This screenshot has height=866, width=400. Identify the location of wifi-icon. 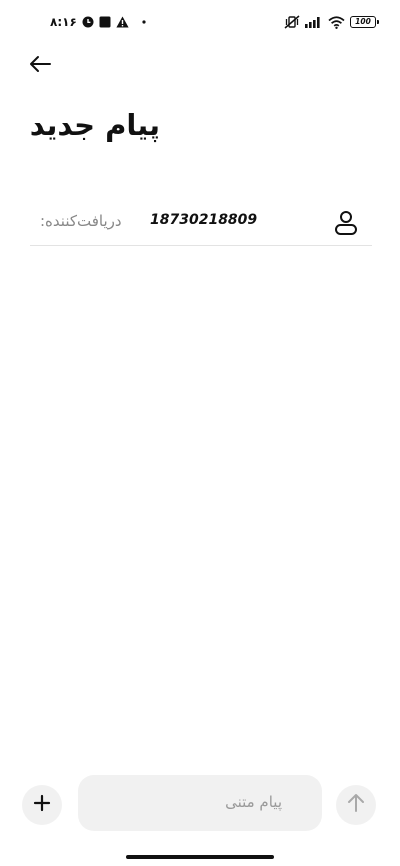
(336, 22).